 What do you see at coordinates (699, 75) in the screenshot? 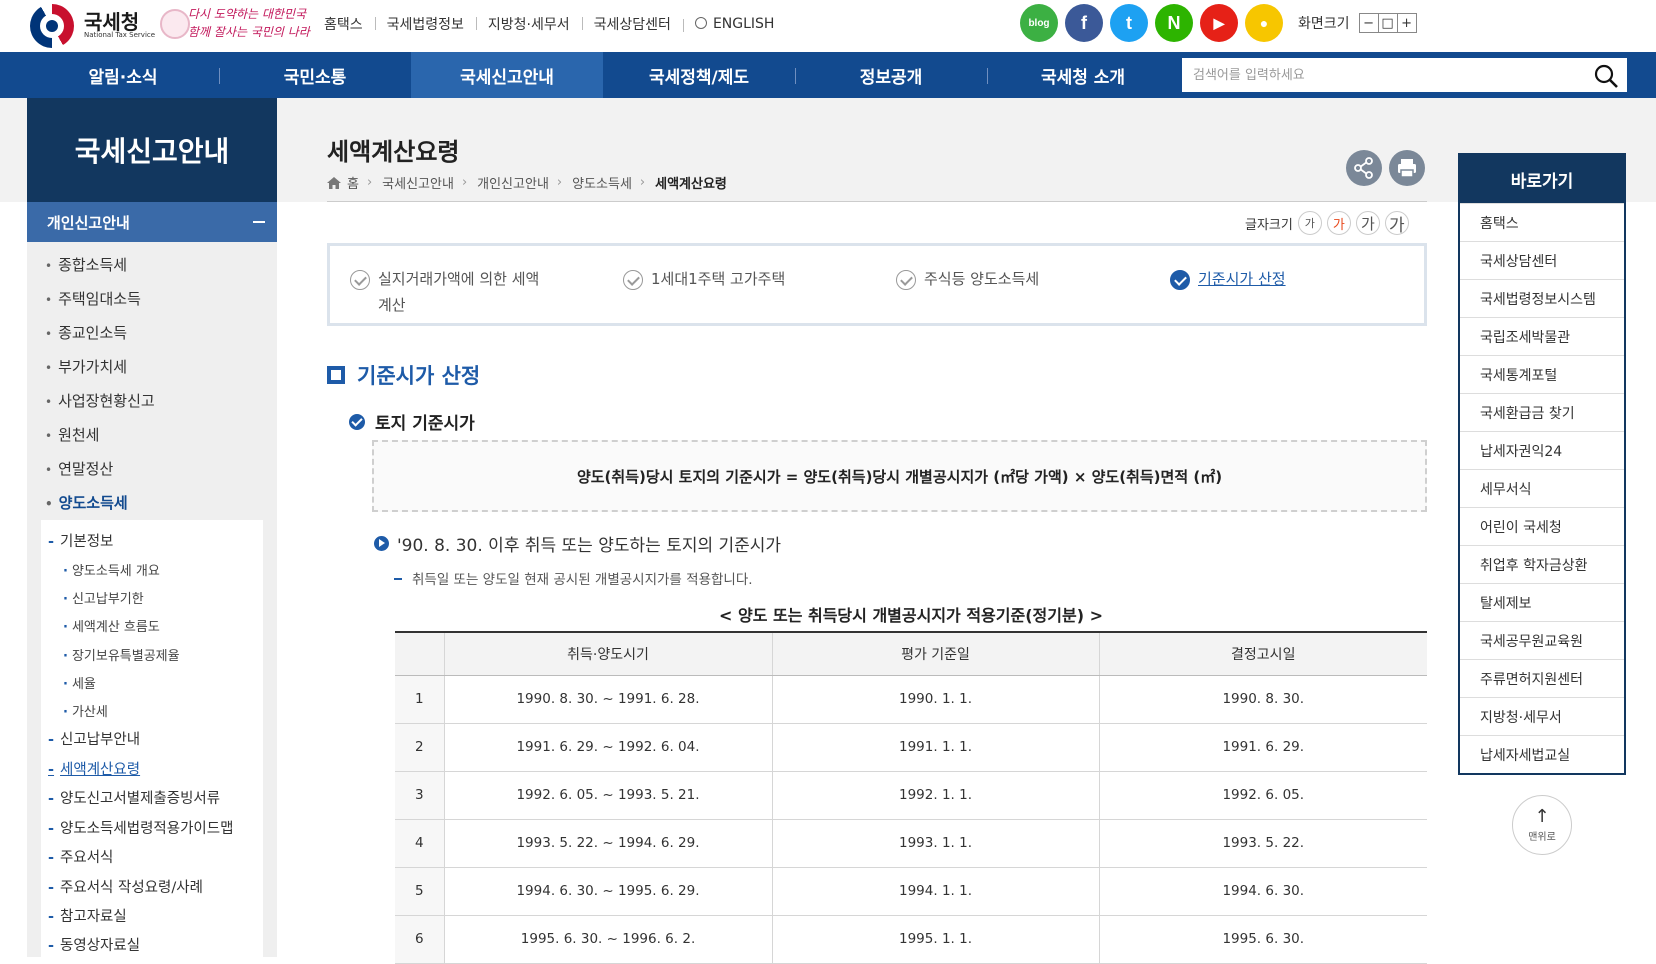
I see `gnb-menu-policy: 국세정책/제도` at bounding box center [699, 75].